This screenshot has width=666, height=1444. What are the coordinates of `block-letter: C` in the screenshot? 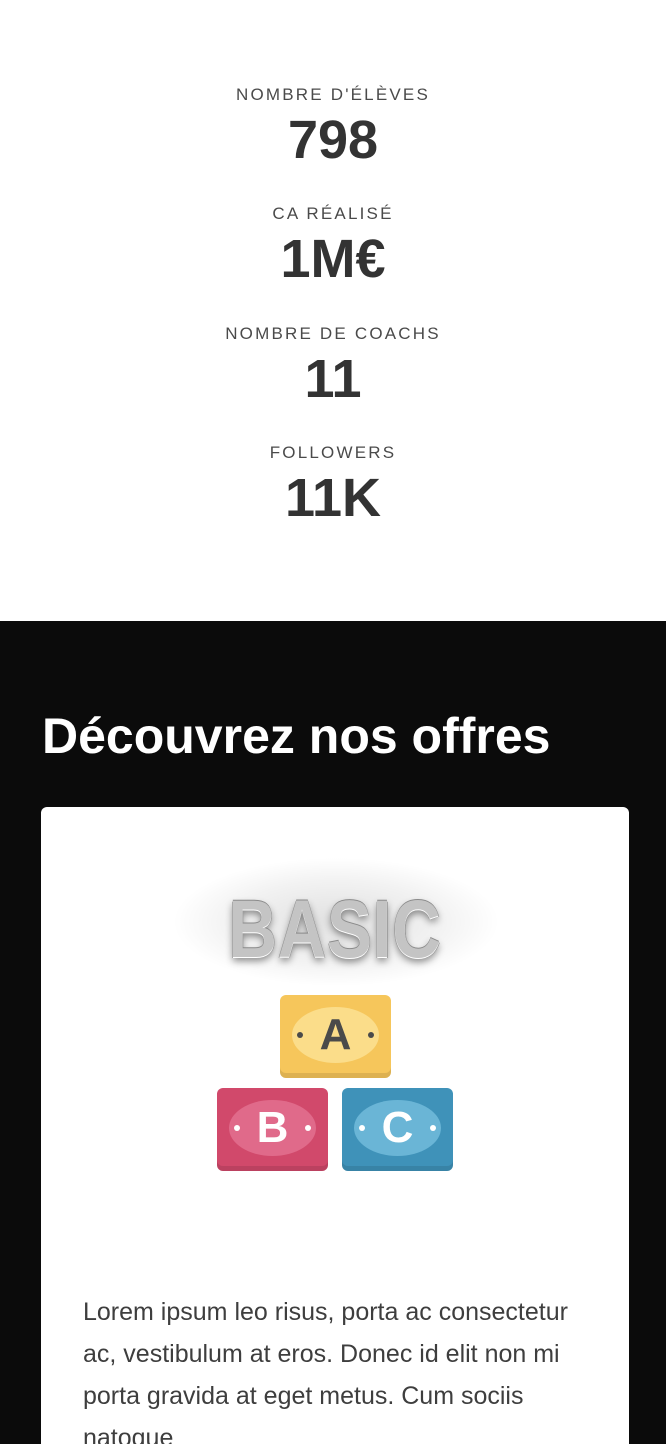 It's located at (397, 1127).